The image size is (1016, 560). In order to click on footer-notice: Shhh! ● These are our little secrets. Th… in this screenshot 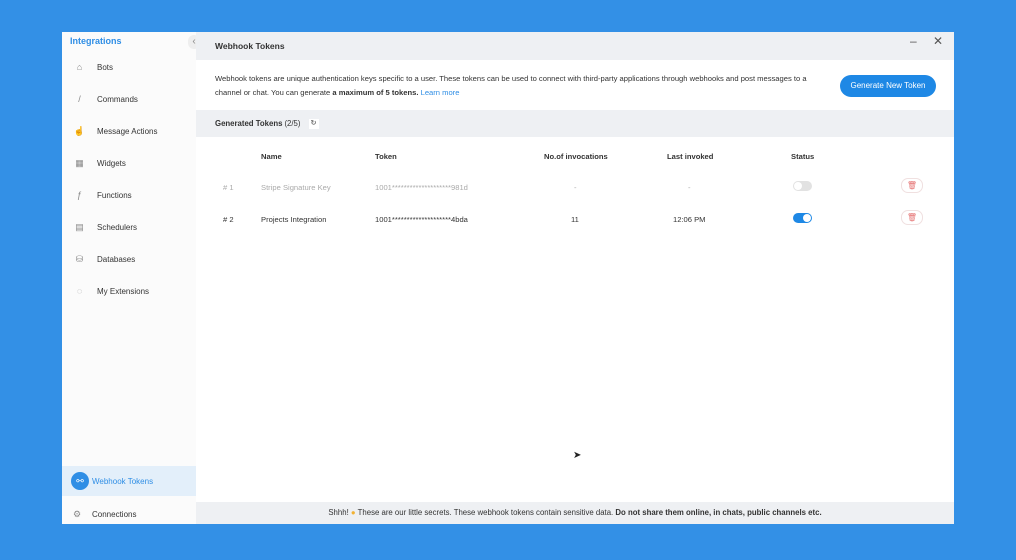, I will do `click(575, 513)`.